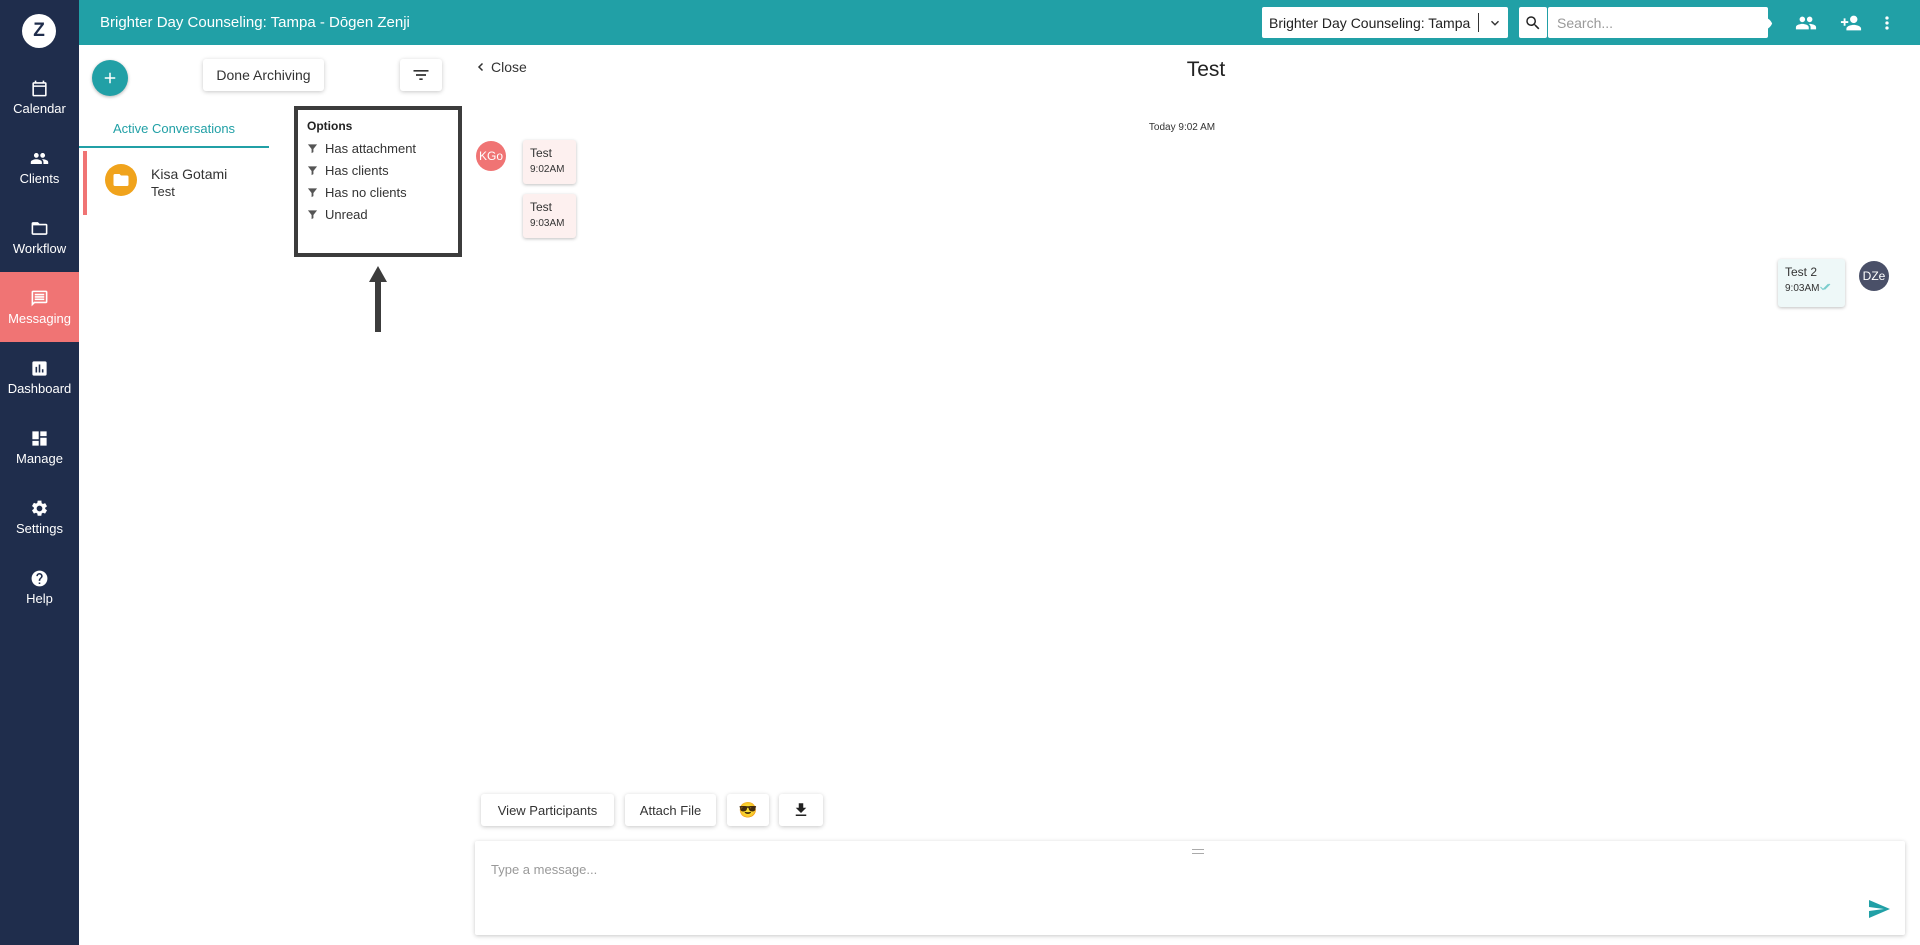 This screenshot has height=945, width=1920. I want to click on search-button, so click(1533, 22).